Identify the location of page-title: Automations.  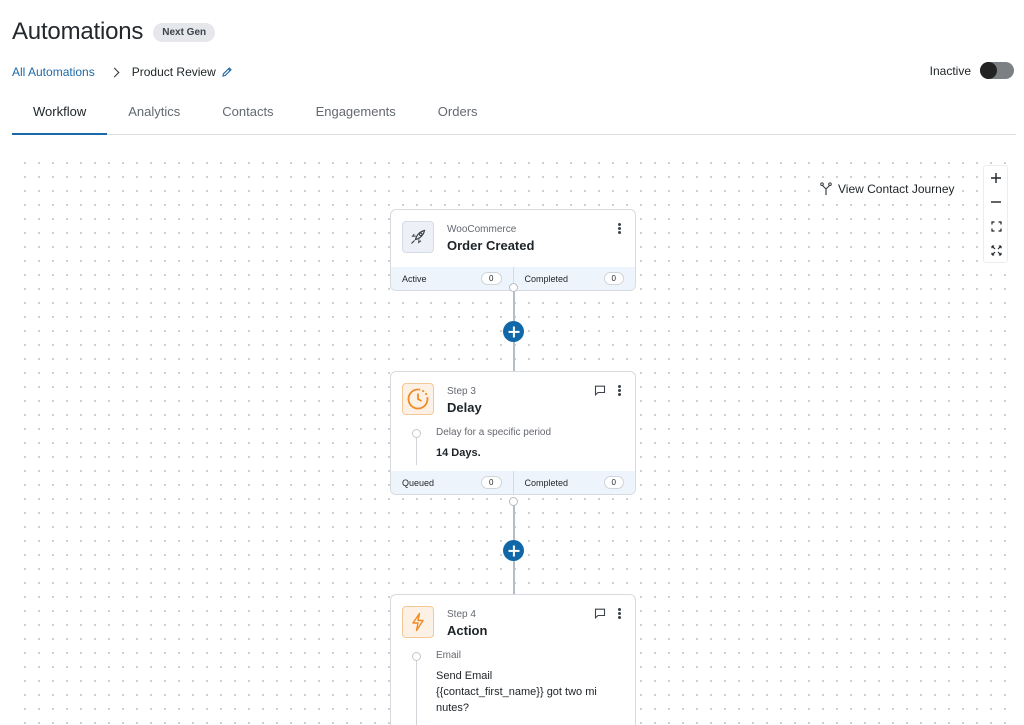
(78, 31).